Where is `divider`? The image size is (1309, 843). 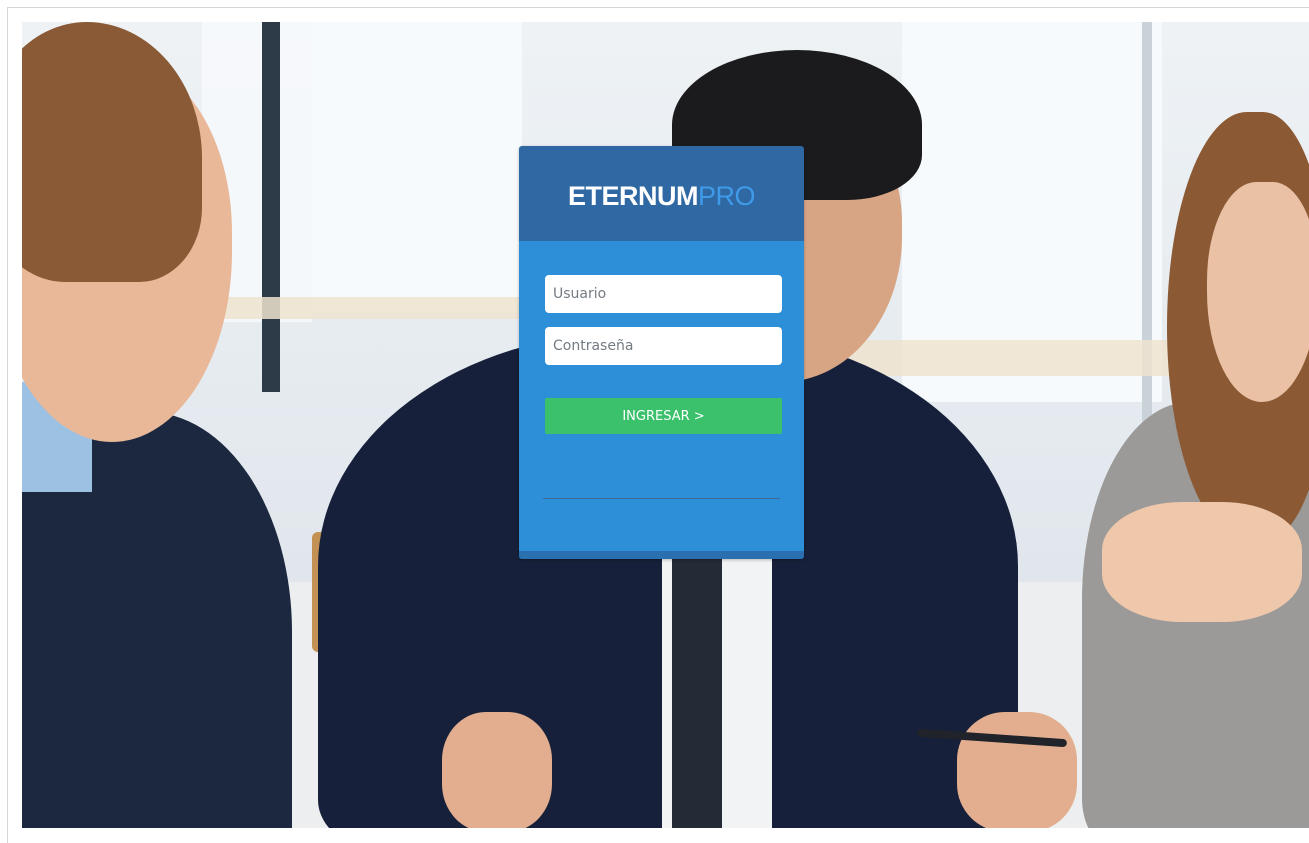 divider is located at coordinates (661, 498).